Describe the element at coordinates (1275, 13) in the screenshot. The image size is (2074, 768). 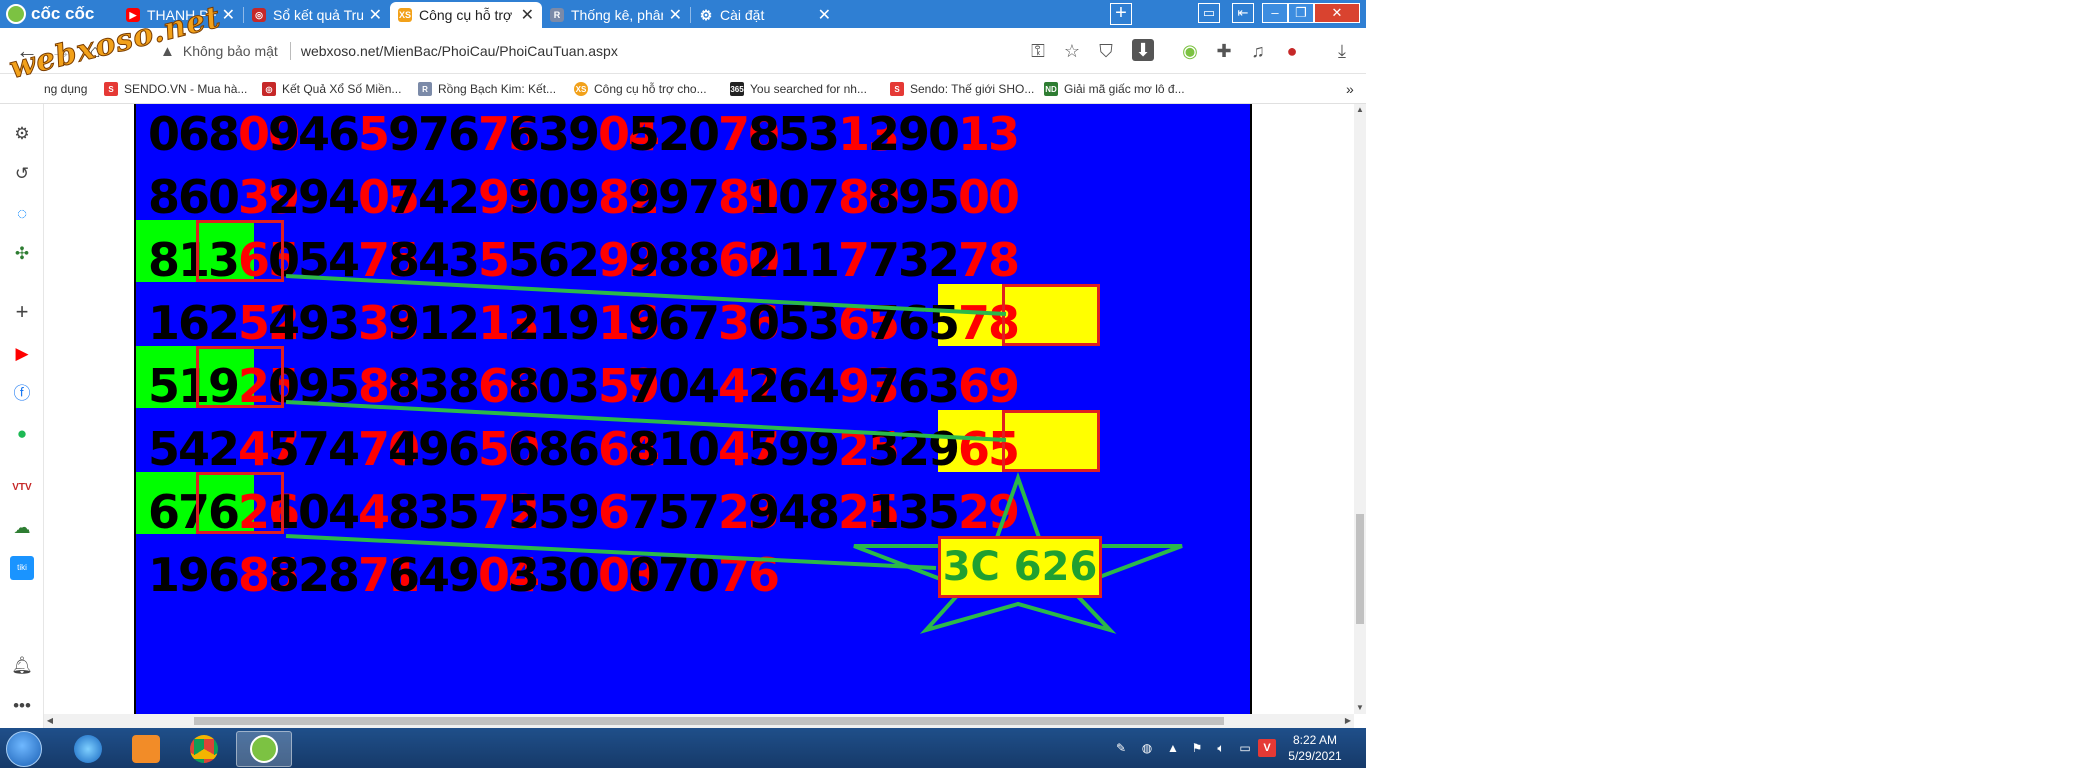
I see `minimize-button: –` at that location.